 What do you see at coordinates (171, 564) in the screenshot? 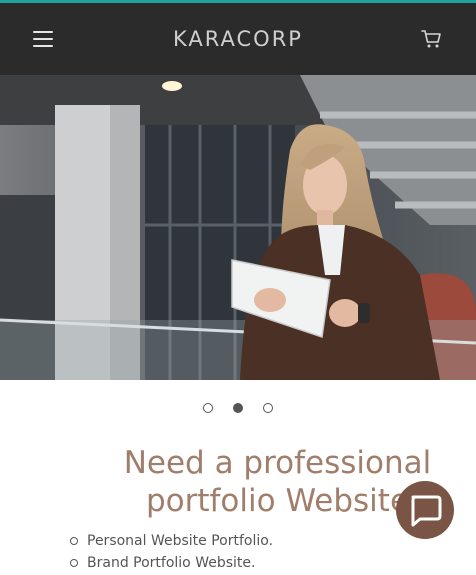
I see `feature-item: Brand Portfolio Website.` at bounding box center [171, 564].